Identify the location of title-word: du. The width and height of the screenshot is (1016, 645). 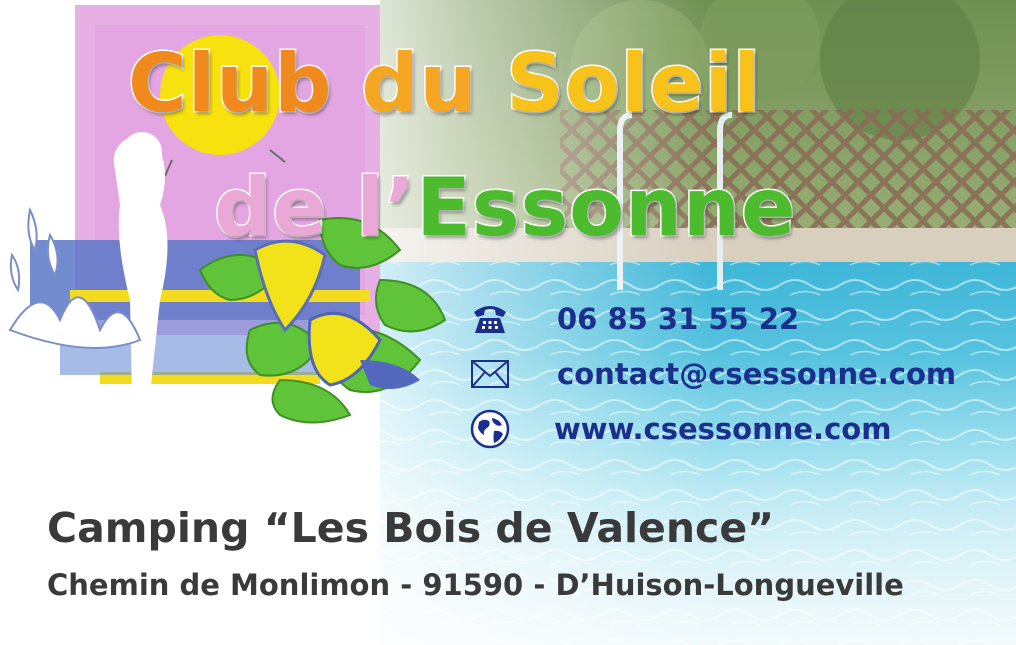
(433, 83).